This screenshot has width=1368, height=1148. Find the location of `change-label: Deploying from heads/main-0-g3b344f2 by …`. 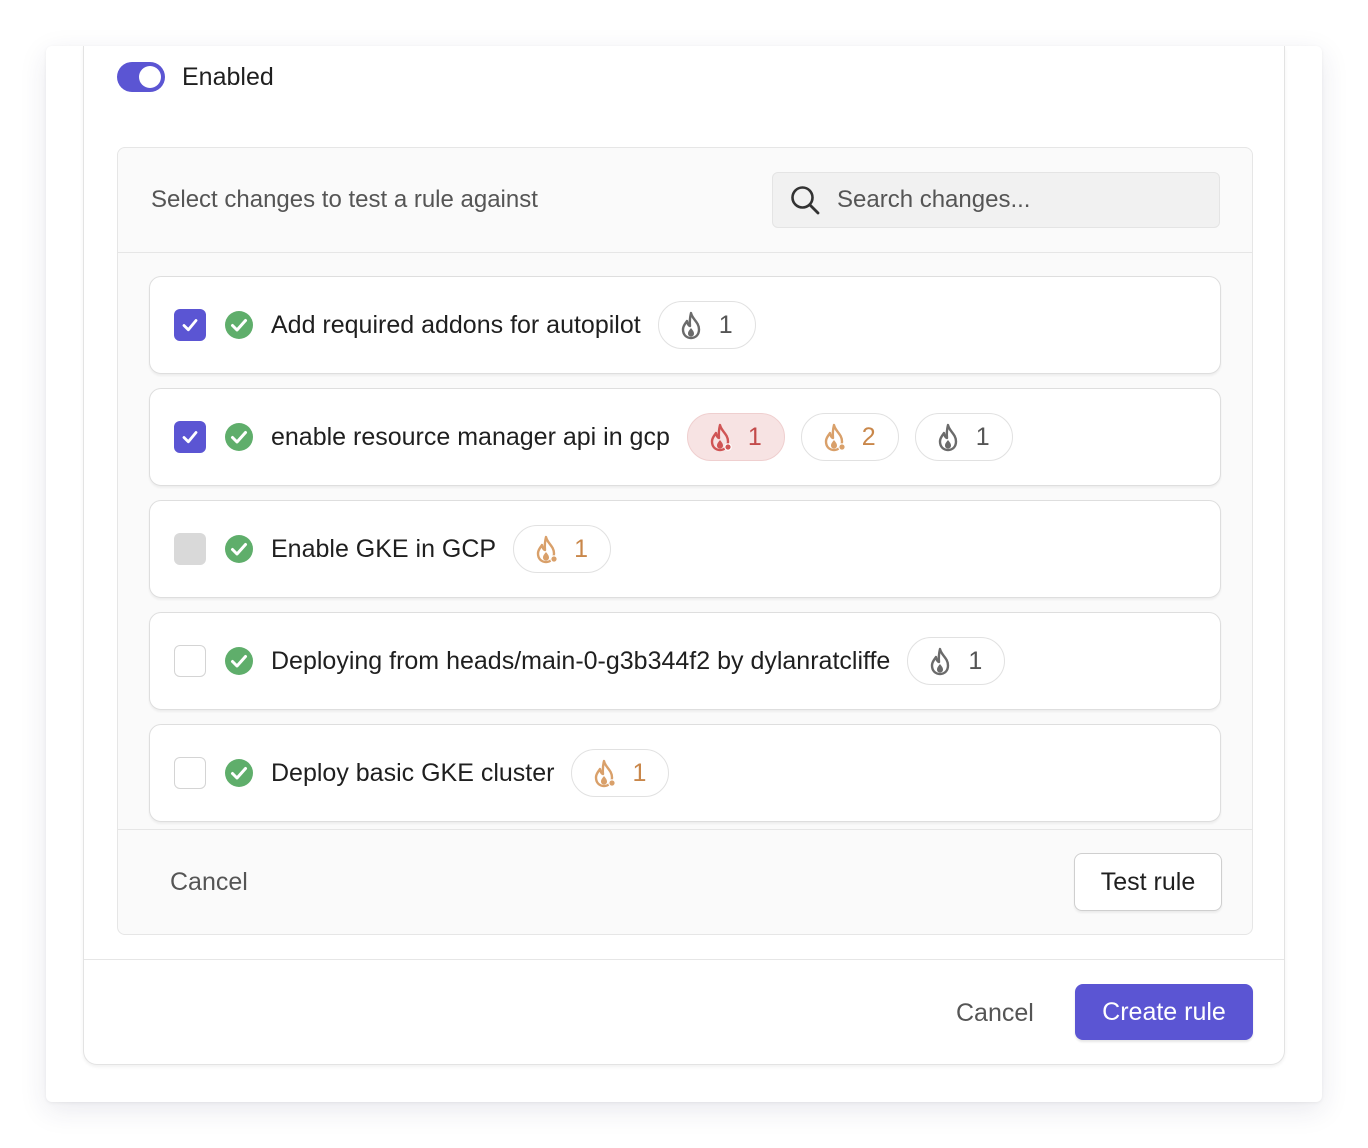

change-label: Deploying from heads/main-0-g3b344f2 by … is located at coordinates (581, 660).